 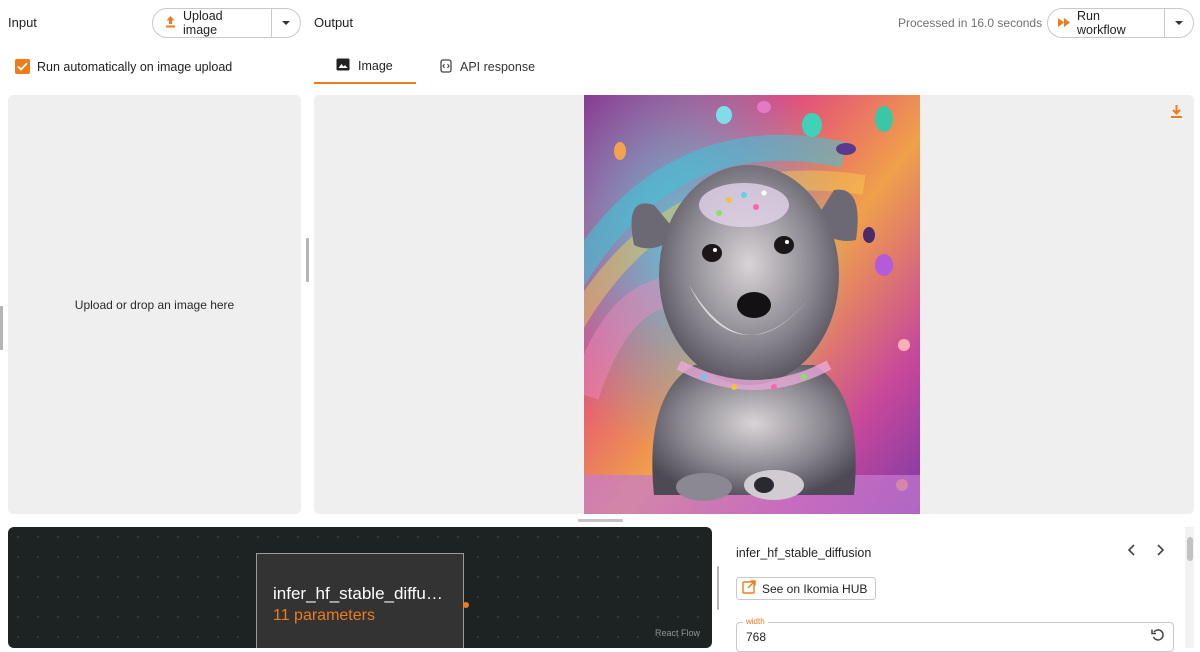 I want to click on workflow-node: infer_hf_stable_diffusion 11 parameters, so click(x=360, y=600).